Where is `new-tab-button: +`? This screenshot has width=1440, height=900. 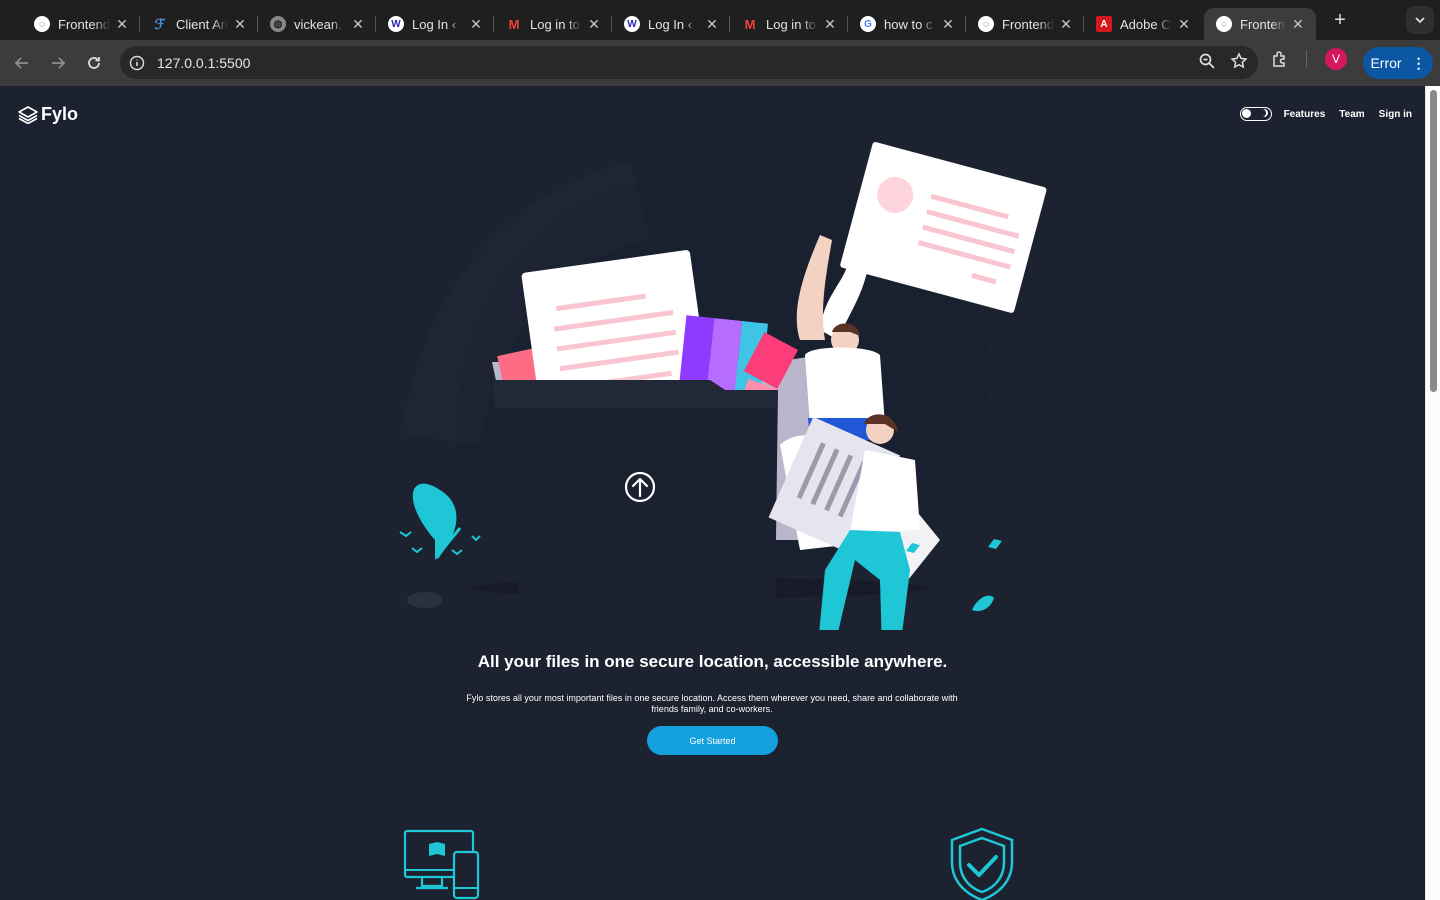 new-tab-button: + is located at coordinates (1340, 20).